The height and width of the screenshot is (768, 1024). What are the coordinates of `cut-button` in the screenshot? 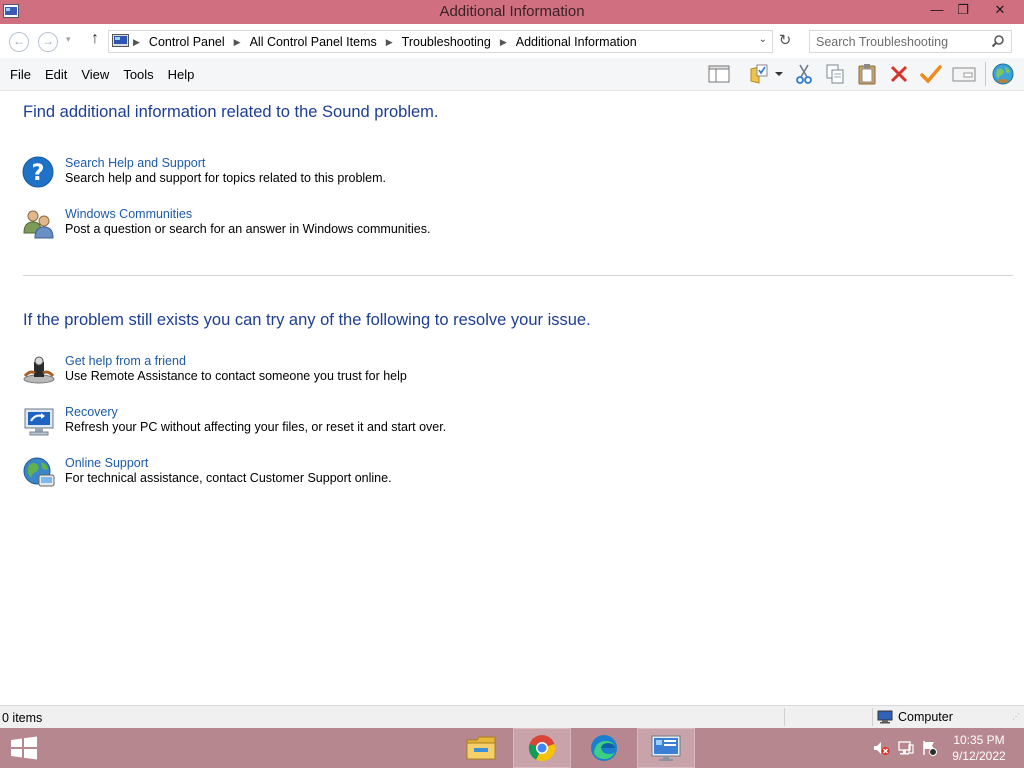 It's located at (804, 74).